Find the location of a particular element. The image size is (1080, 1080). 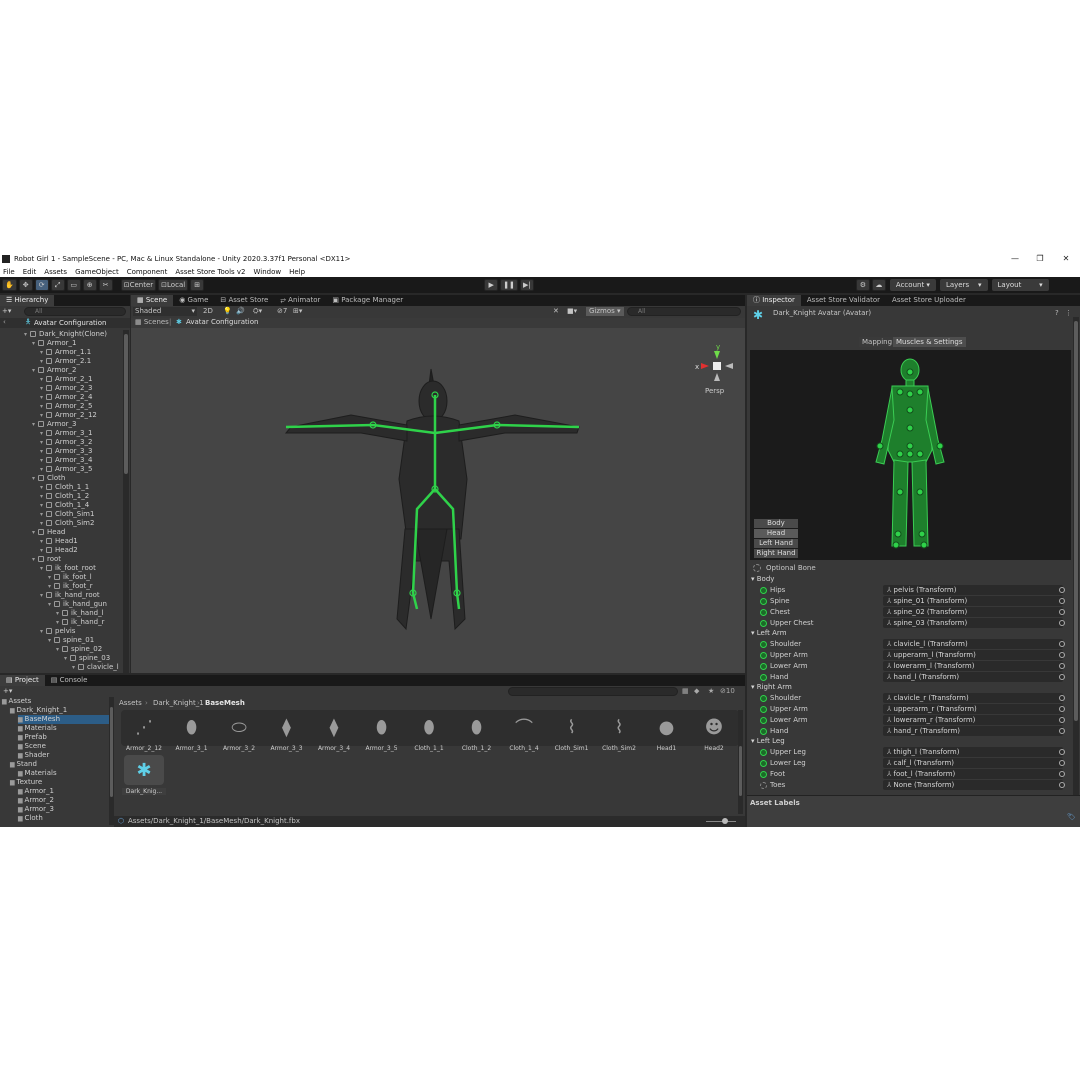

bone-section-header: ▾ Left Arm is located at coordinates (769, 633).